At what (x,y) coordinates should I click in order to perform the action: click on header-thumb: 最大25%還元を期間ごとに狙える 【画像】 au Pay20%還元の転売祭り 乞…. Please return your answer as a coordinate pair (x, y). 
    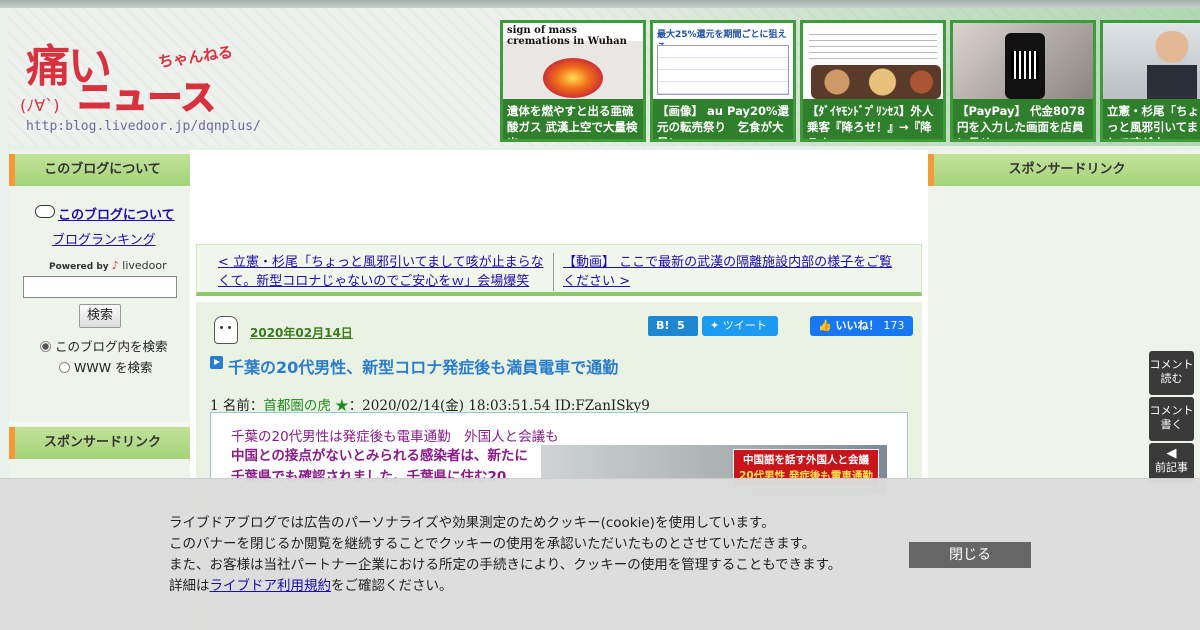
    Looking at the image, I should click on (723, 81).